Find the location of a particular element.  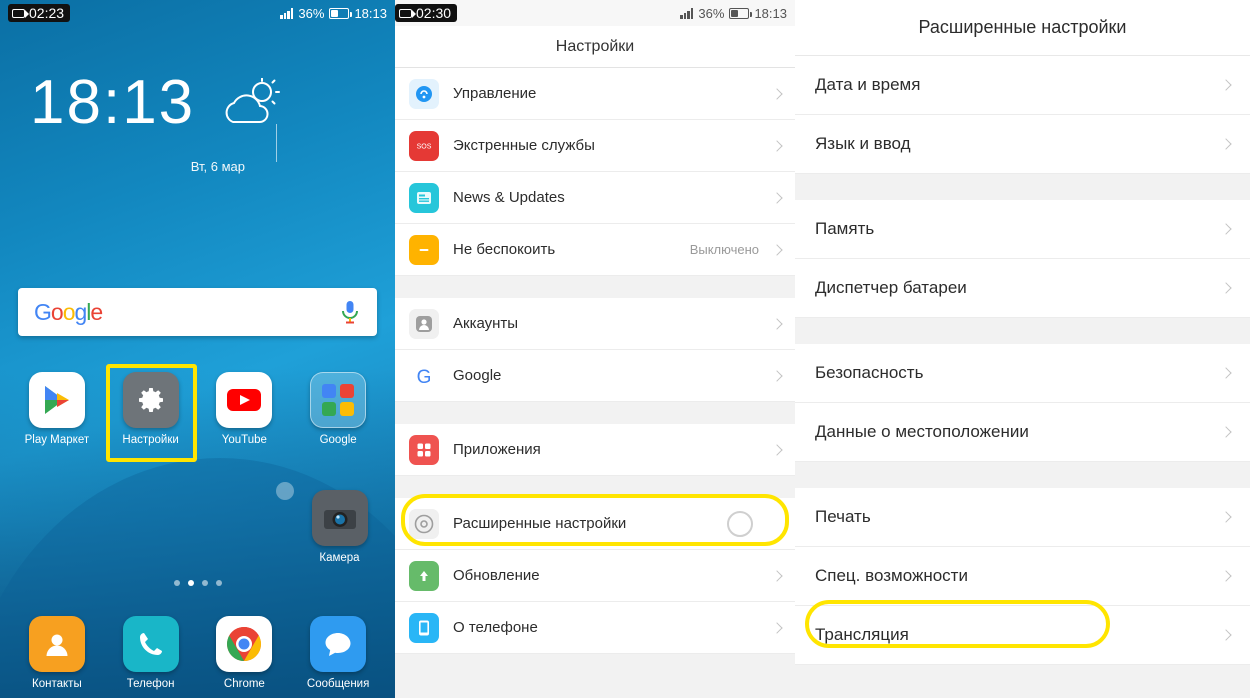

dock: Контакты Телефон Chrome Сообщения is located at coordinates (197, 653).